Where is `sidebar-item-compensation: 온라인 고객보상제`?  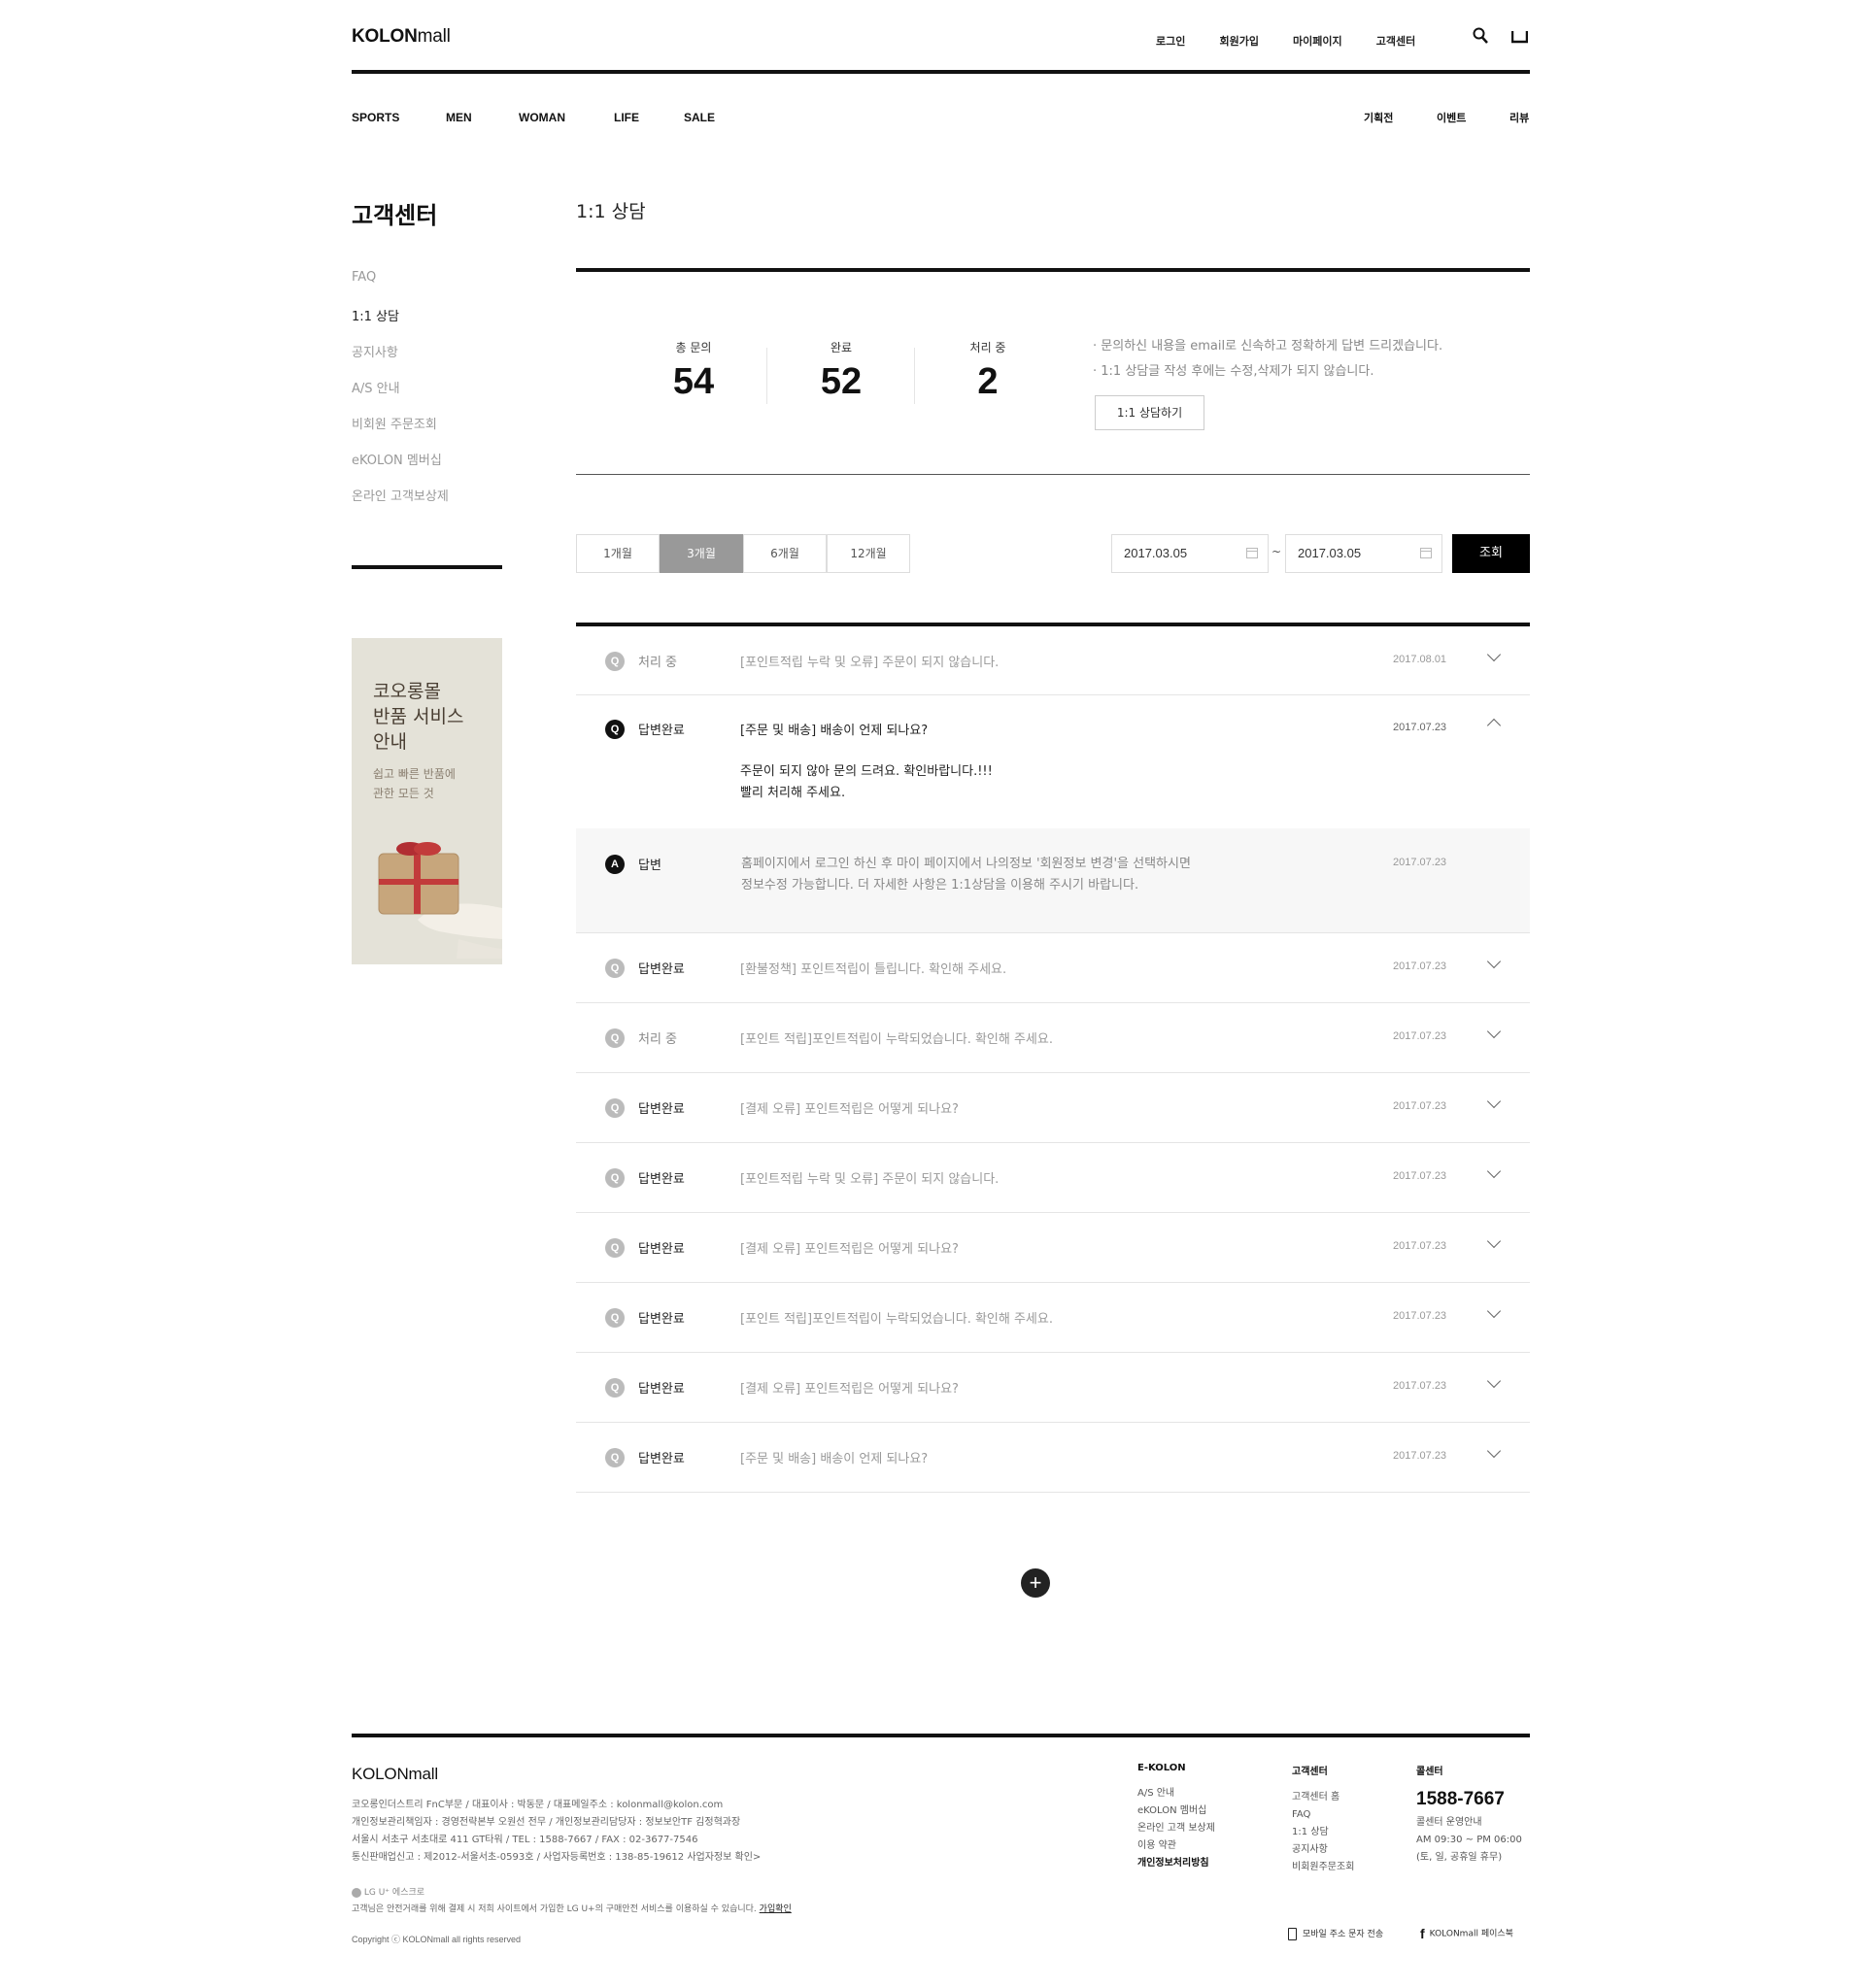
sidebar-item-compensation: 온라인 고객보상제 is located at coordinates (429, 504).